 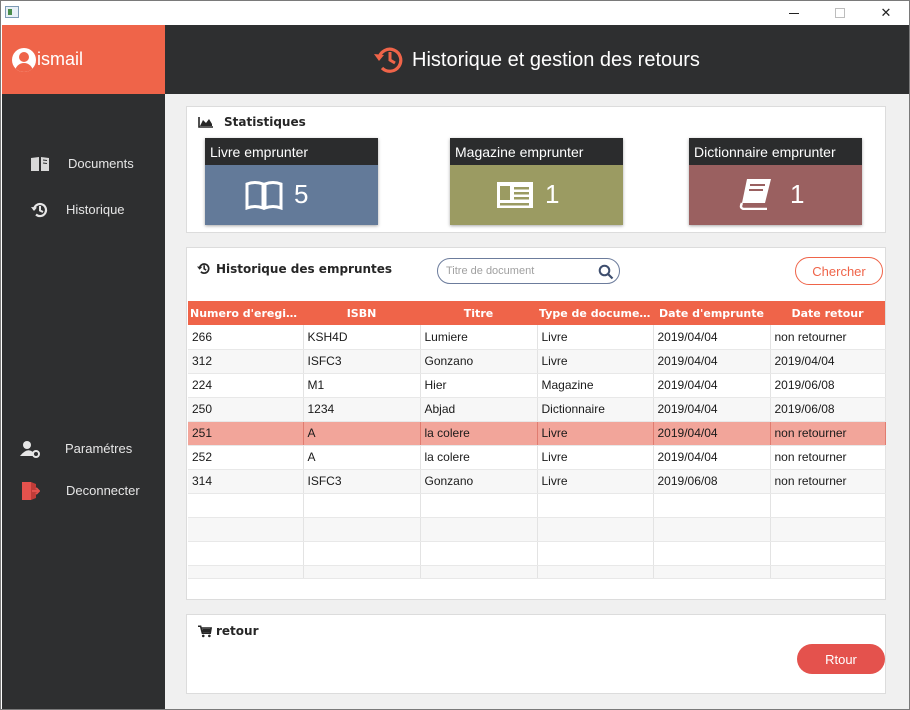 I want to click on table-cell: Lumiere, so click(x=479, y=337).